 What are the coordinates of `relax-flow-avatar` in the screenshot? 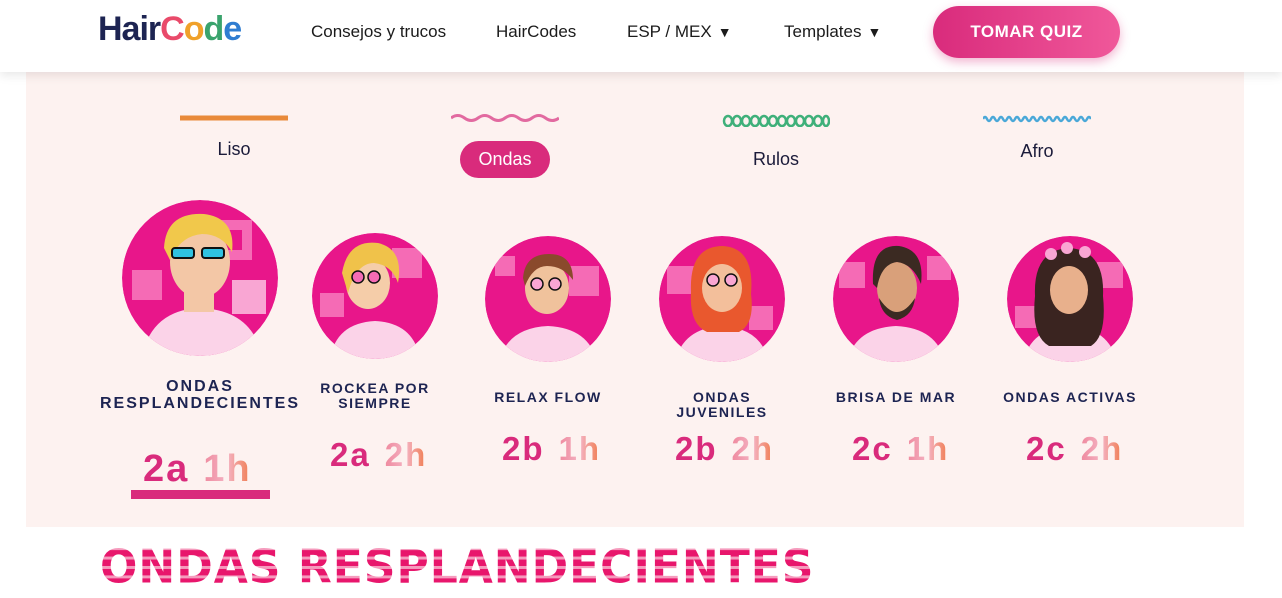 It's located at (548, 299).